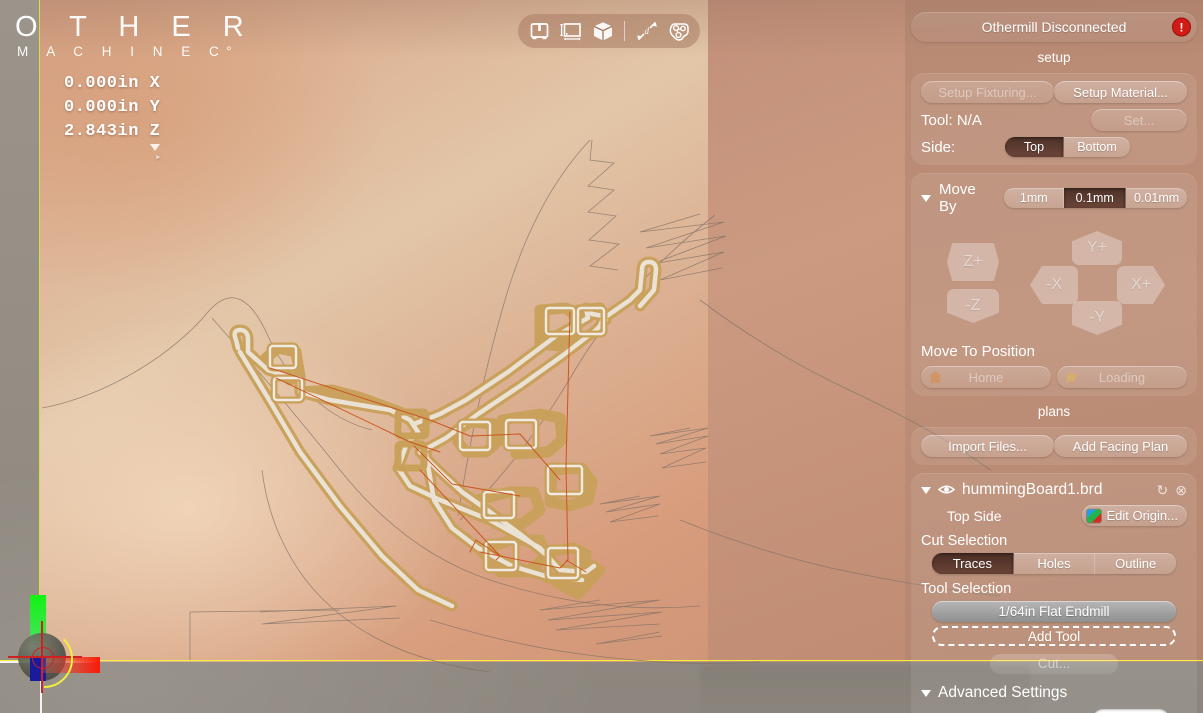  I want to click on jog-z-plus-button: Z+, so click(973, 262).